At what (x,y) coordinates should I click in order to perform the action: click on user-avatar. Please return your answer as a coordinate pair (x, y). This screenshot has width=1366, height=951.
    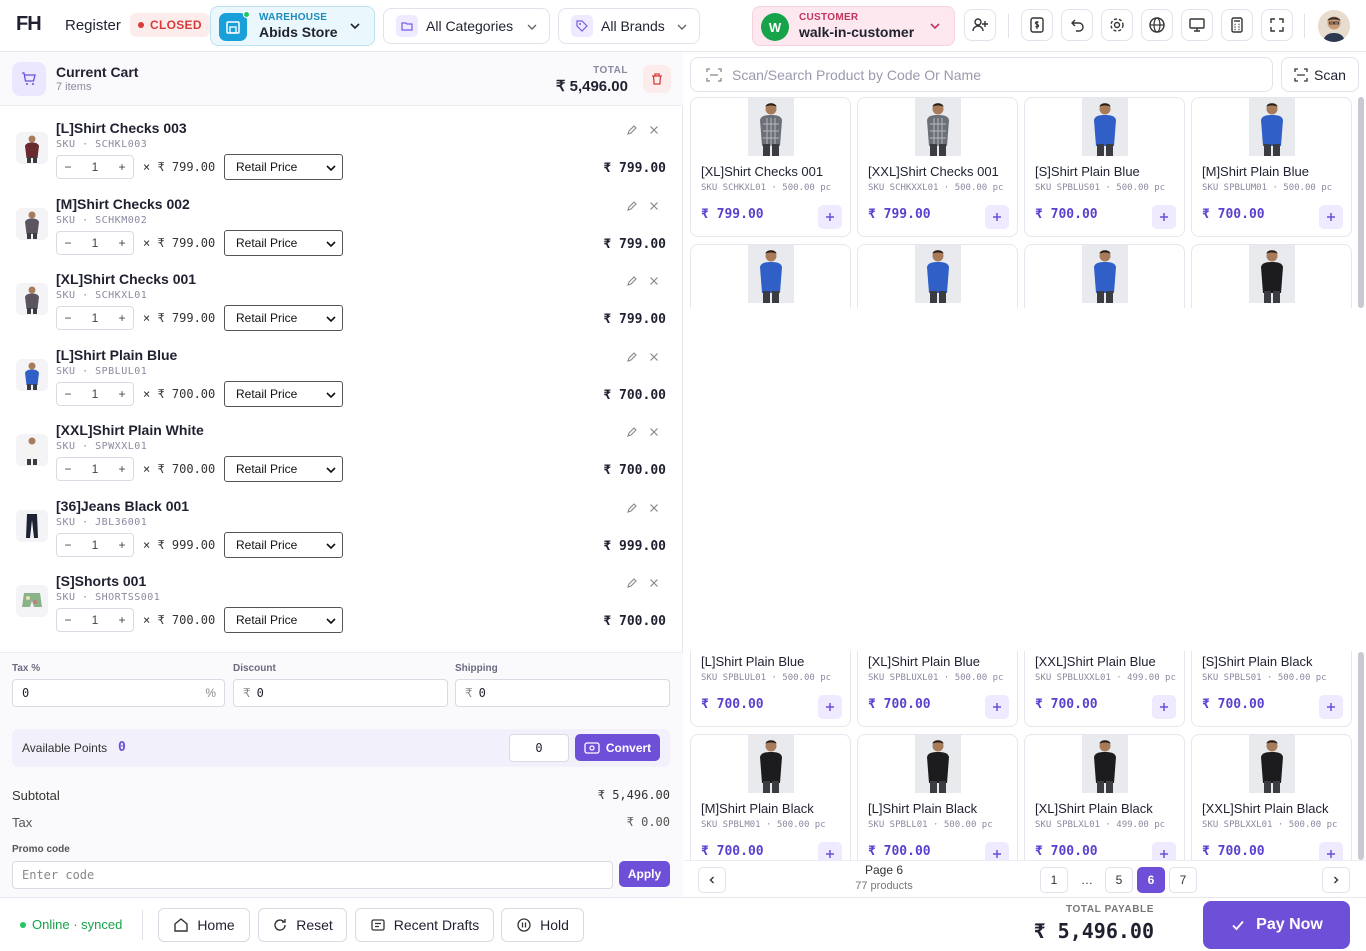
    Looking at the image, I should click on (1334, 26).